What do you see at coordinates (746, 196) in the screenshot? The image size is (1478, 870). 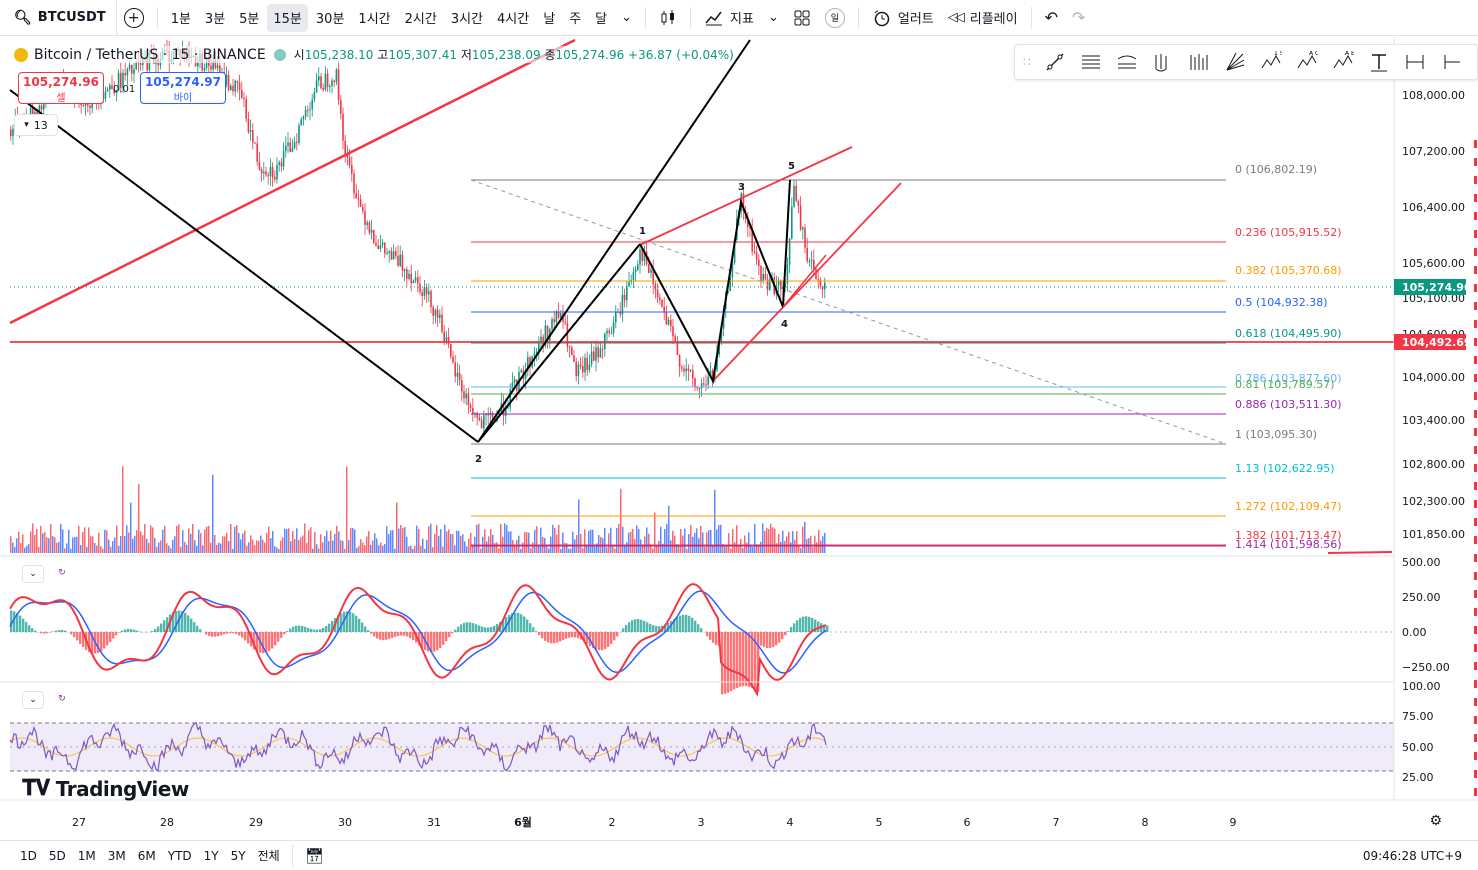 I see `red-channel-upper` at bounding box center [746, 196].